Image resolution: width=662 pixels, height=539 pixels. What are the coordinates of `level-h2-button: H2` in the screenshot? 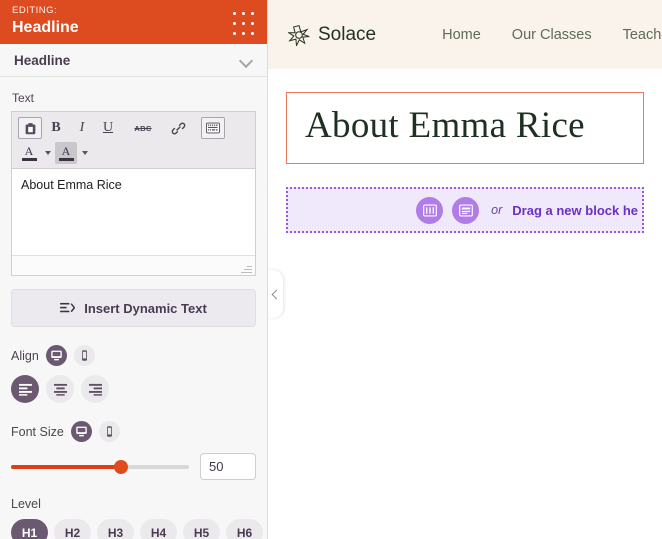 It's located at (72, 529).